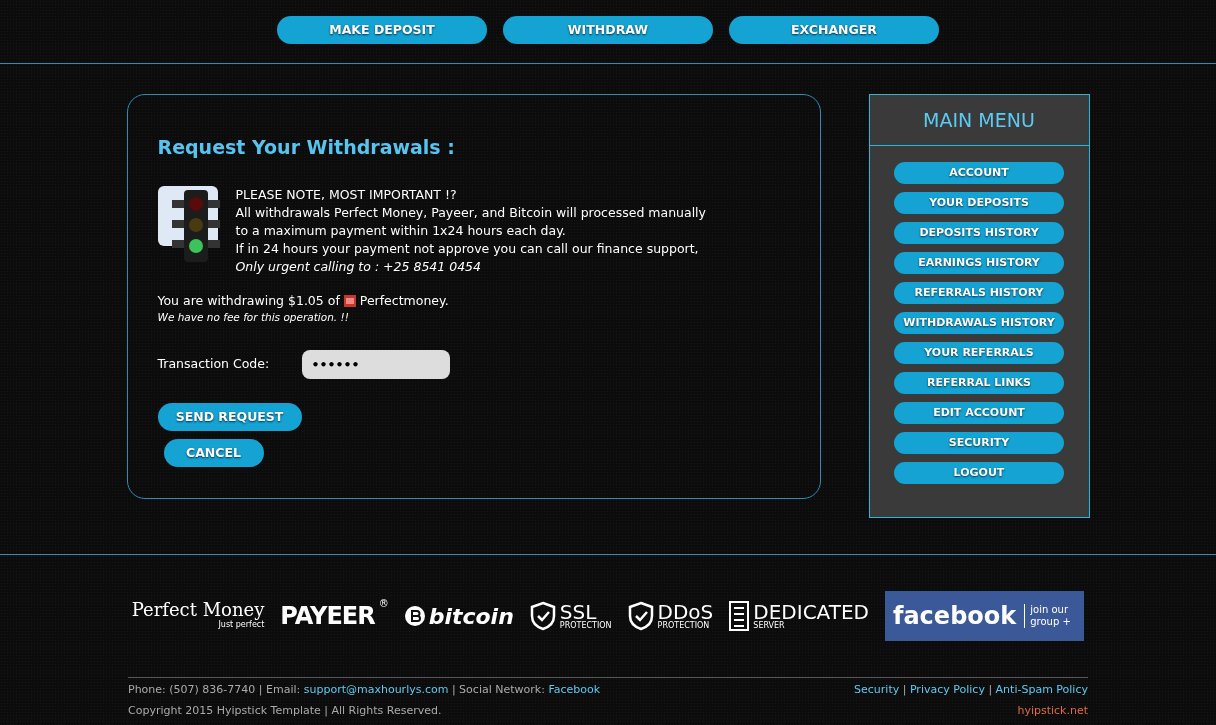 This screenshot has width=1216, height=725. What do you see at coordinates (414, 616) in the screenshot?
I see `bitcoin-icon` at bounding box center [414, 616].